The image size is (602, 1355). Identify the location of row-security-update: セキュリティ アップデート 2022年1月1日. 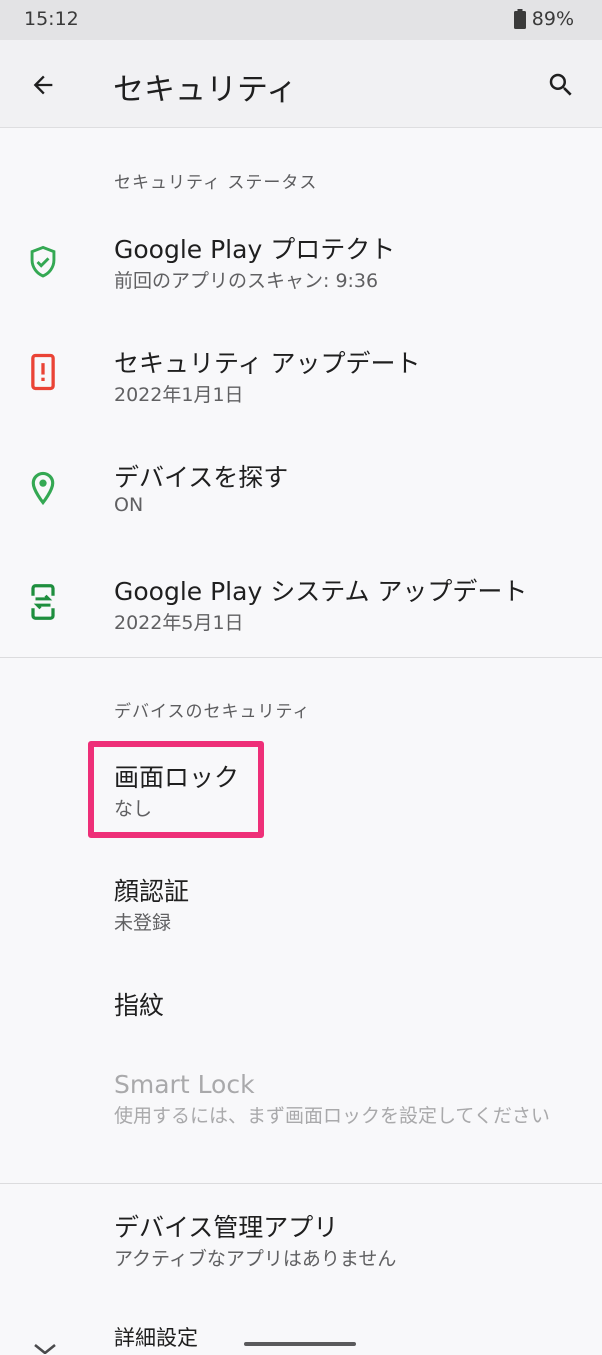
(301, 381).